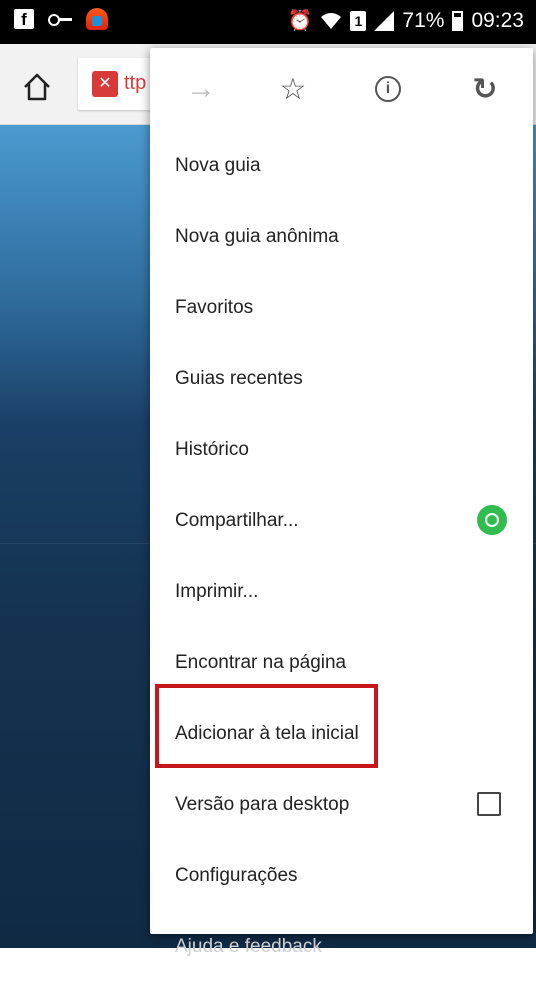 The width and height of the screenshot is (536, 982). Describe the element at coordinates (331, 20) in the screenshot. I see `wifi-icon` at that location.